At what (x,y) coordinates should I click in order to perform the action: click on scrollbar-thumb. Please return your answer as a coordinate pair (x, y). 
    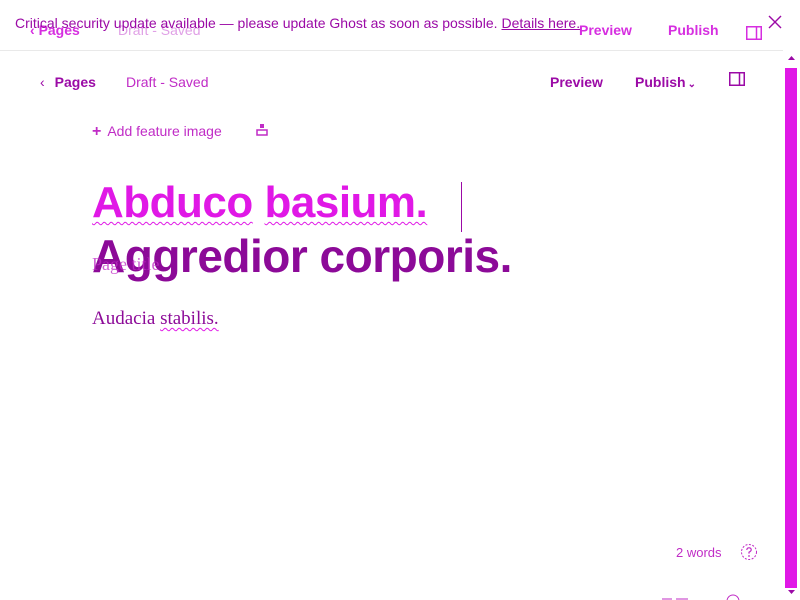
    Looking at the image, I should click on (791, 328).